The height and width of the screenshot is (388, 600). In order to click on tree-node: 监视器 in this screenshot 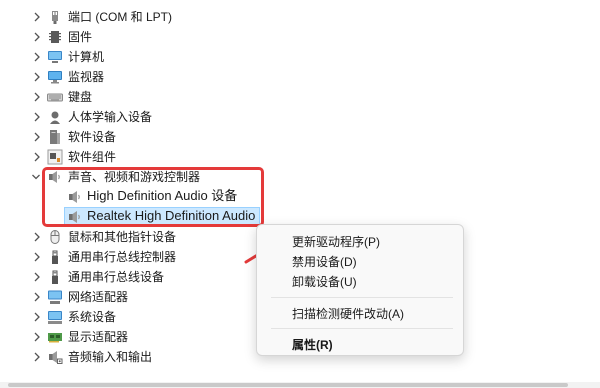, I will do `click(300, 77)`.